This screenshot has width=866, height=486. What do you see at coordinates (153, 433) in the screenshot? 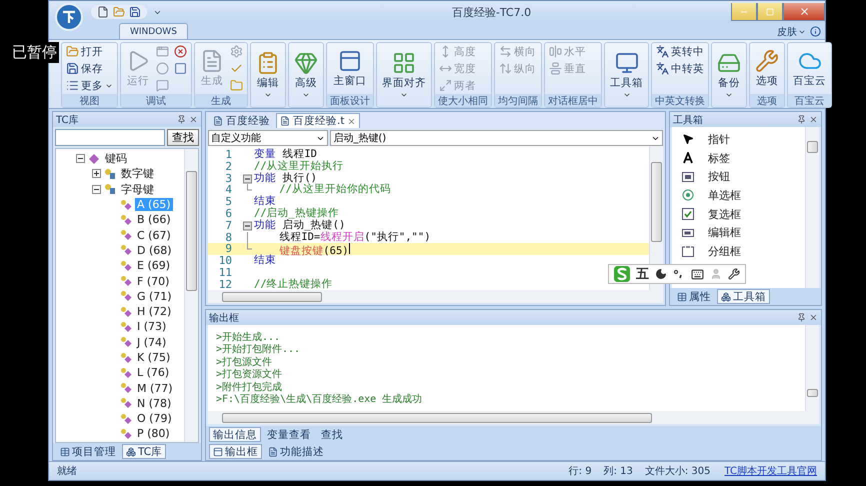
I see `tree-item: P (80)` at bounding box center [153, 433].